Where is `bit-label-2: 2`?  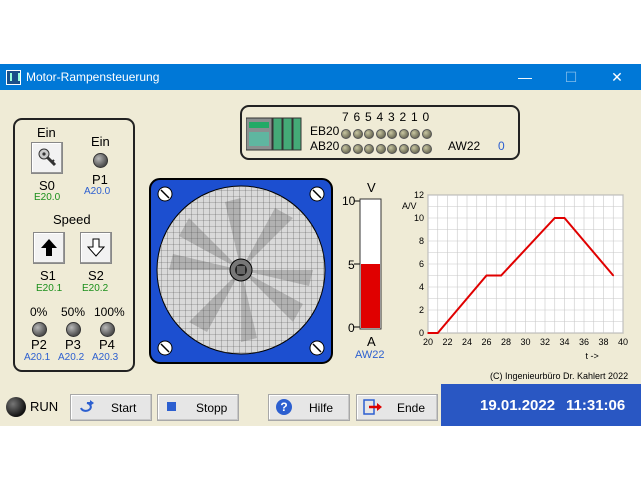
bit-label-2: 2 is located at coordinates (403, 117).